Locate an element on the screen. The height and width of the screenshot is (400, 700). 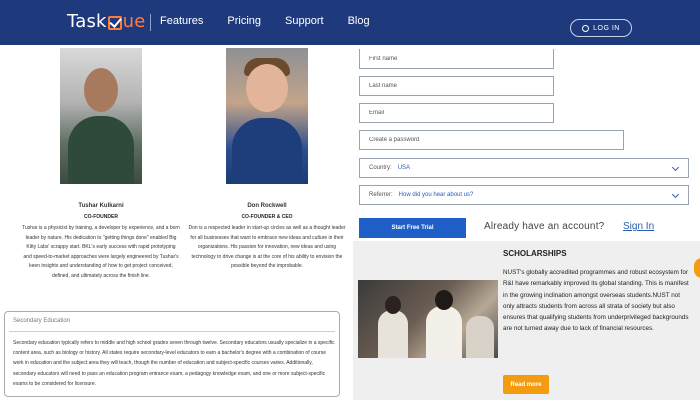
country-value: USA is located at coordinates (404, 168).